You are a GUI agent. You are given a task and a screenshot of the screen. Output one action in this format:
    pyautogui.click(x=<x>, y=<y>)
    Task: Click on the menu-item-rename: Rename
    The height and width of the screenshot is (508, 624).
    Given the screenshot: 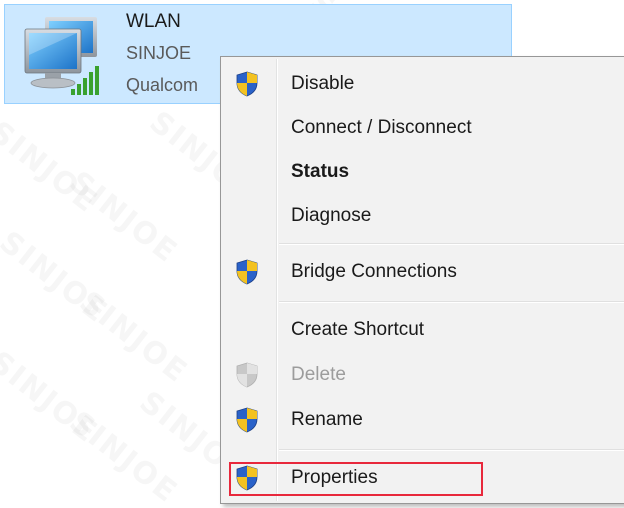 What is the action you would take?
    pyautogui.click(x=423, y=419)
    